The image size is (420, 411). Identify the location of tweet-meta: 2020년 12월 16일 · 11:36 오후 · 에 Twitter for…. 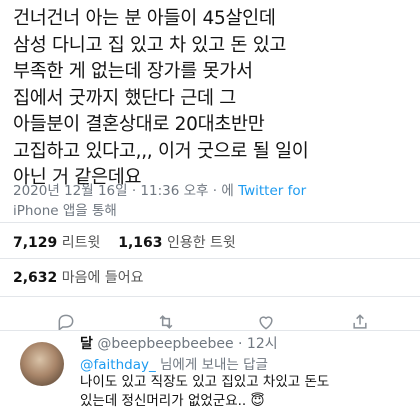
(213, 201).